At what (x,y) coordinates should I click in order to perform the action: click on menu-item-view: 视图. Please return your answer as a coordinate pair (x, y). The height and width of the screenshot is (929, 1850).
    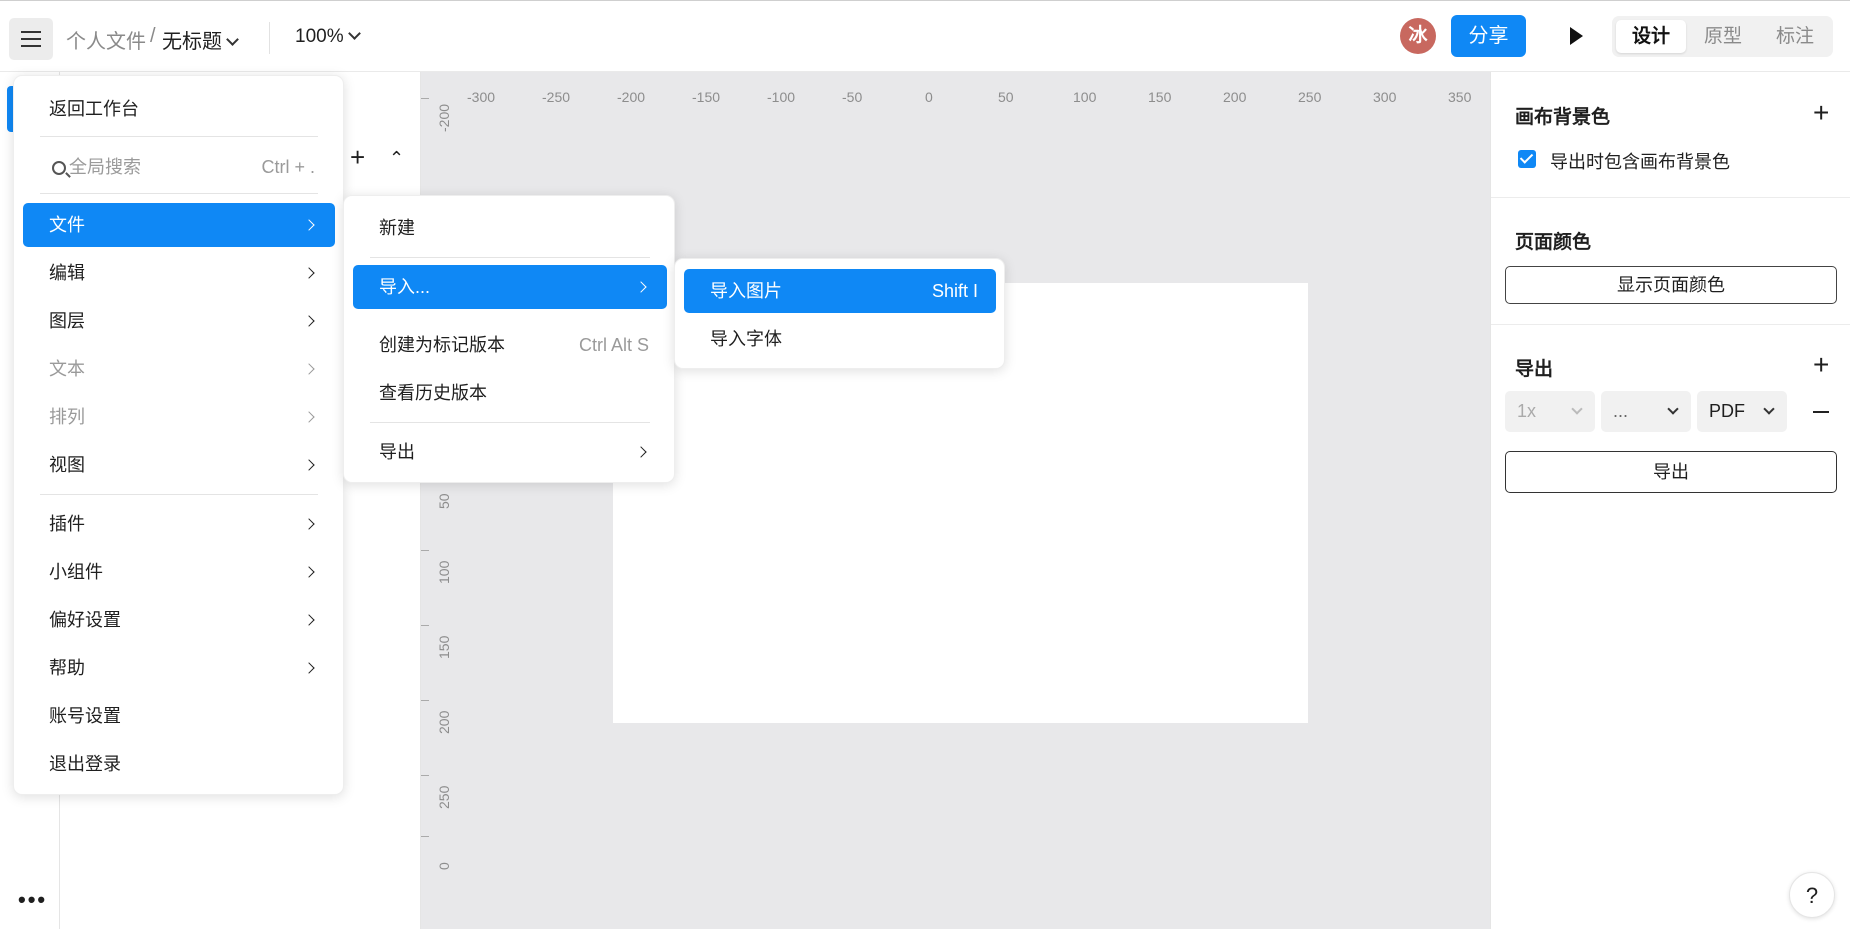
    Looking at the image, I should click on (179, 465).